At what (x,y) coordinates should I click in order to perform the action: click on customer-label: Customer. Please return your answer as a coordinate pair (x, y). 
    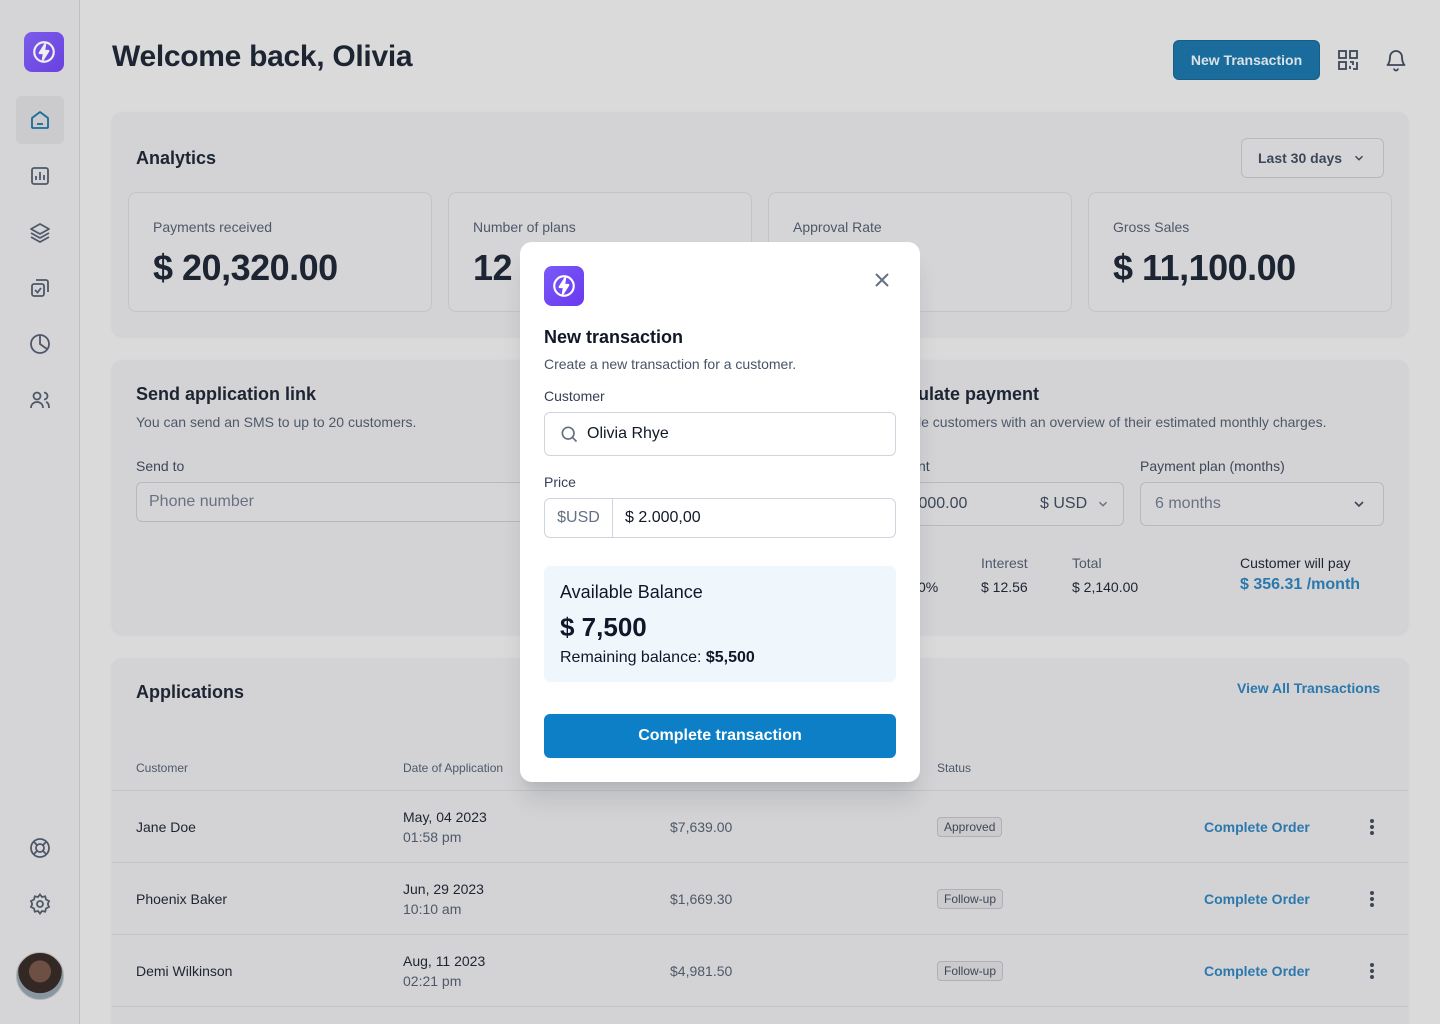
    Looking at the image, I should click on (574, 396).